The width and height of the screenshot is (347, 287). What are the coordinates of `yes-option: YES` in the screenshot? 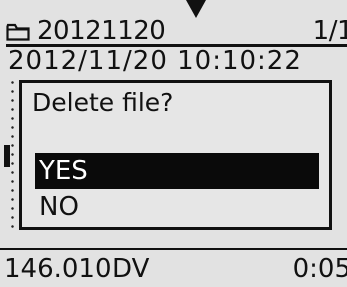 It's located at (177, 171).